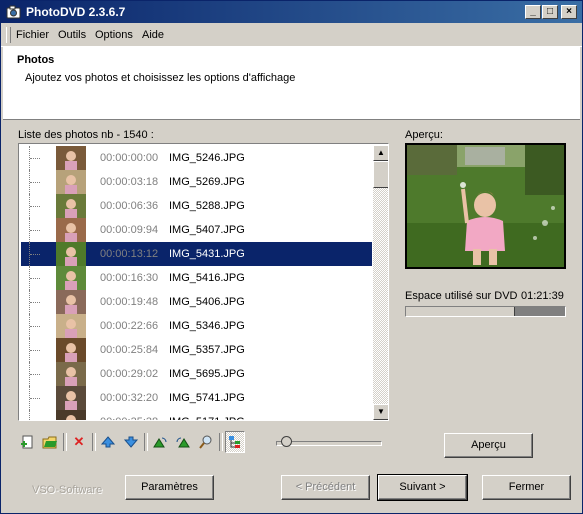 This screenshot has height=514, width=583. What do you see at coordinates (207, 182) in the screenshot?
I see `photo-filename: IMG_5269.JPG` at bounding box center [207, 182].